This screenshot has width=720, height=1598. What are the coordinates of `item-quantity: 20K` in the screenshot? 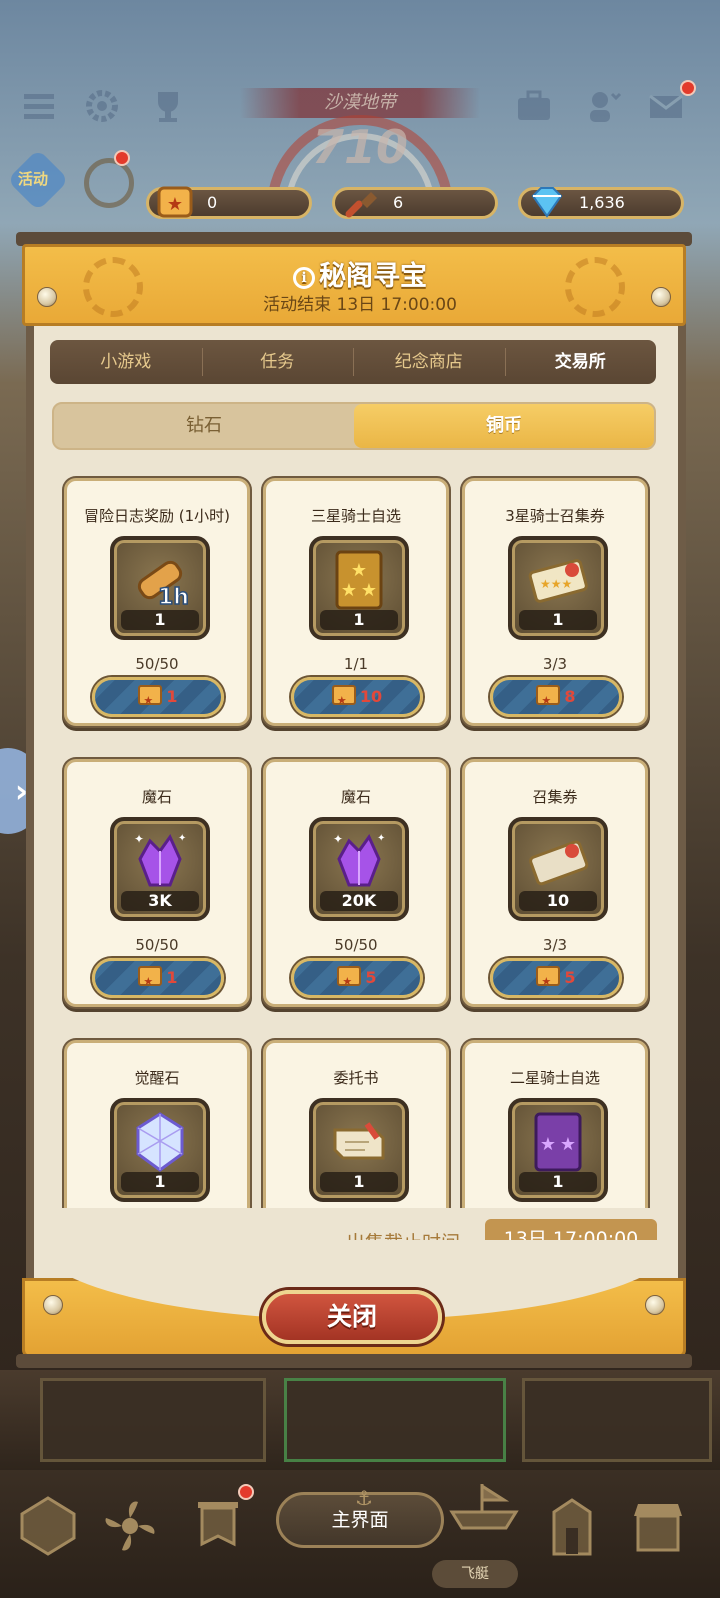 It's located at (359, 901).